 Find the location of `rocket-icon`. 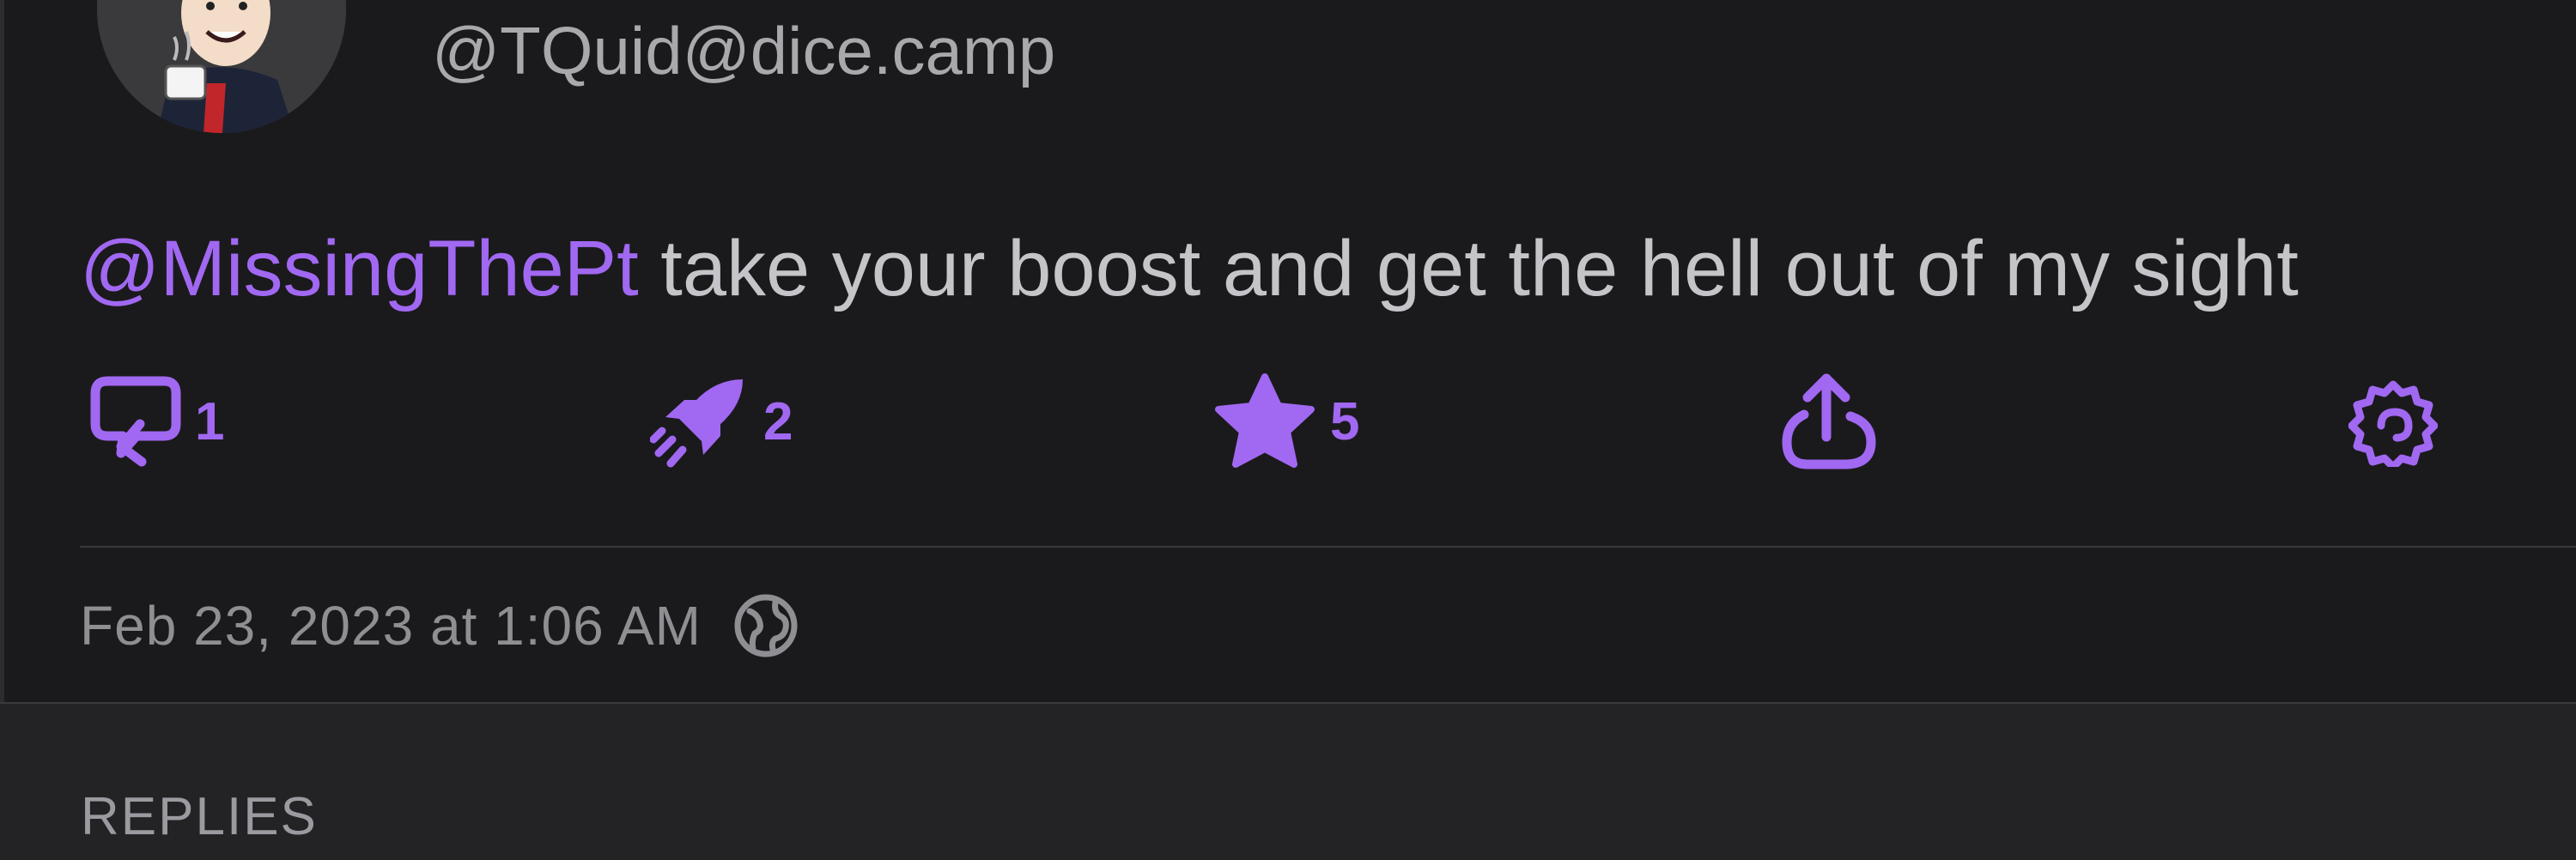

rocket-icon is located at coordinates (696, 423).